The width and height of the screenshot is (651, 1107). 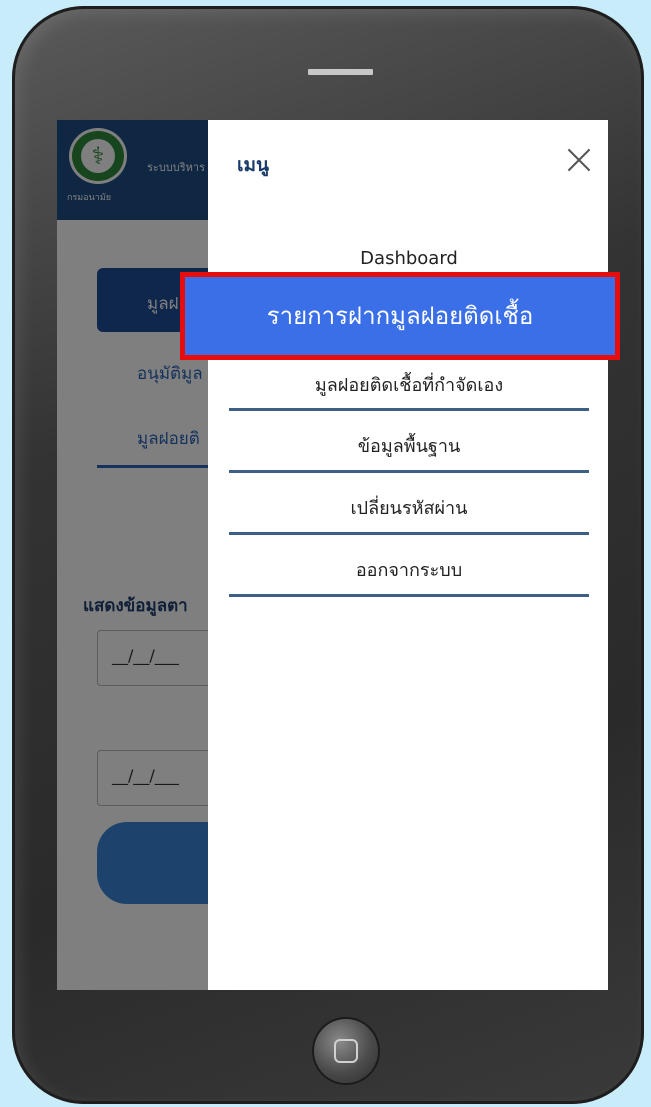 I want to click on menu-item-dashboard: Dashboard, so click(x=409, y=258).